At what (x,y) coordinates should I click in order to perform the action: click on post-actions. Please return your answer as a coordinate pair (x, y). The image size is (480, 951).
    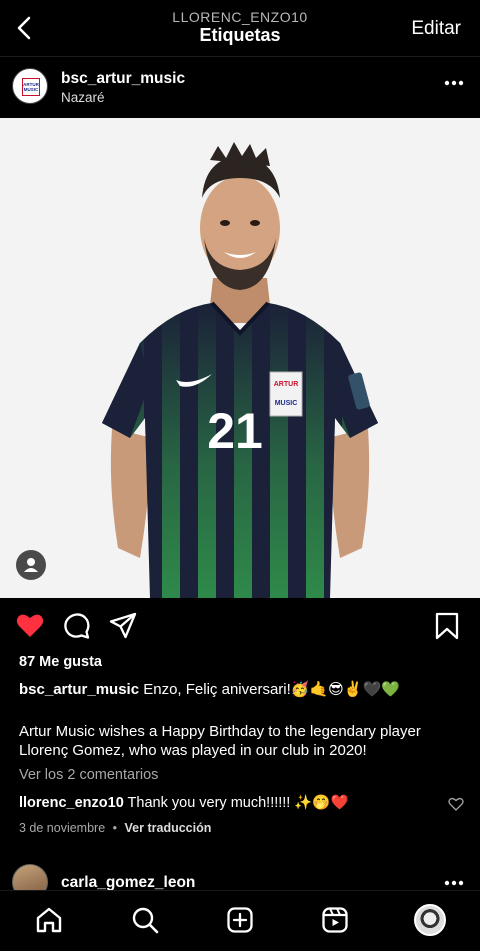
    Looking at the image, I should click on (240, 626).